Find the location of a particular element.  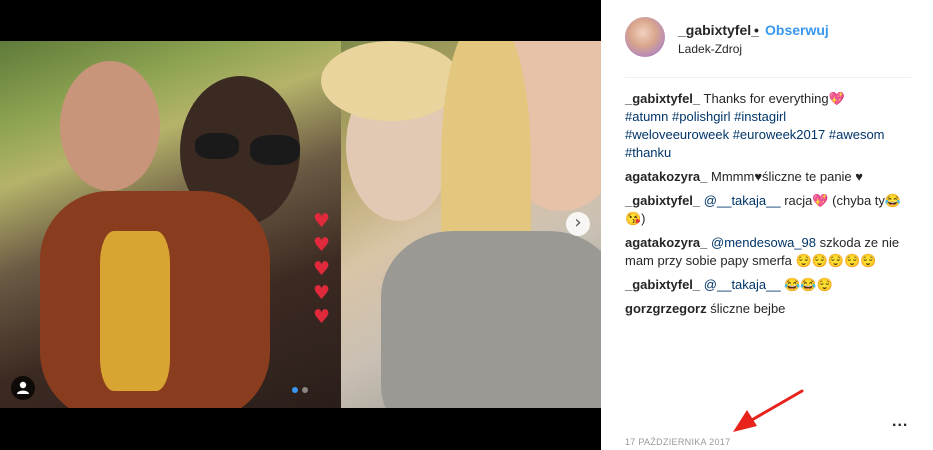

shirt-pattern-shape is located at coordinates (135, 311).